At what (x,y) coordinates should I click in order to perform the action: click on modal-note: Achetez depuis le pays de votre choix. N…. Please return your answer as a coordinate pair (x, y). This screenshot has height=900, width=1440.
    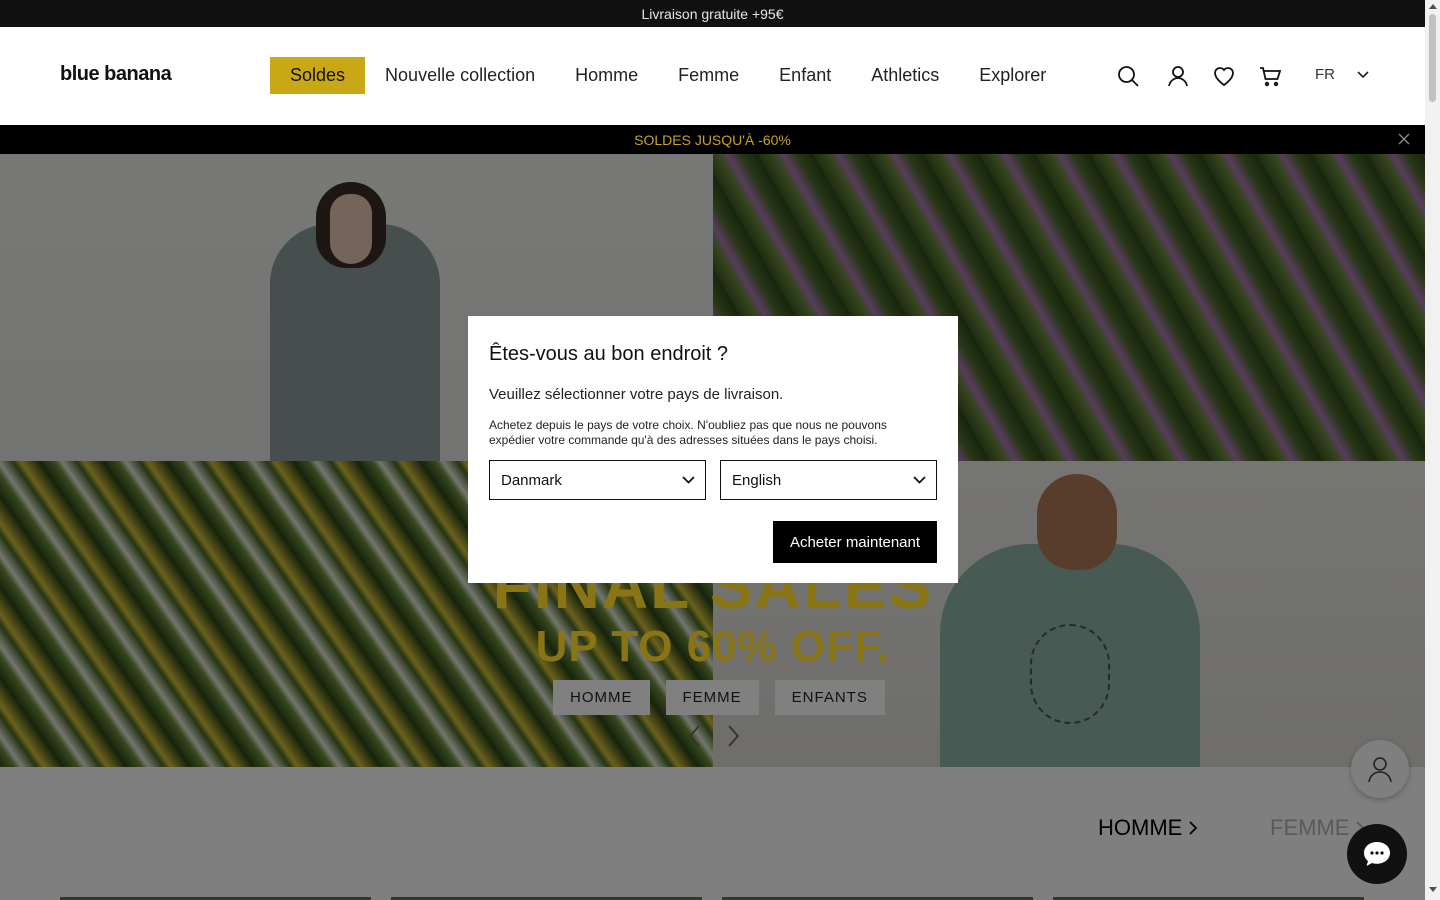
    Looking at the image, I should click on (688, 432).